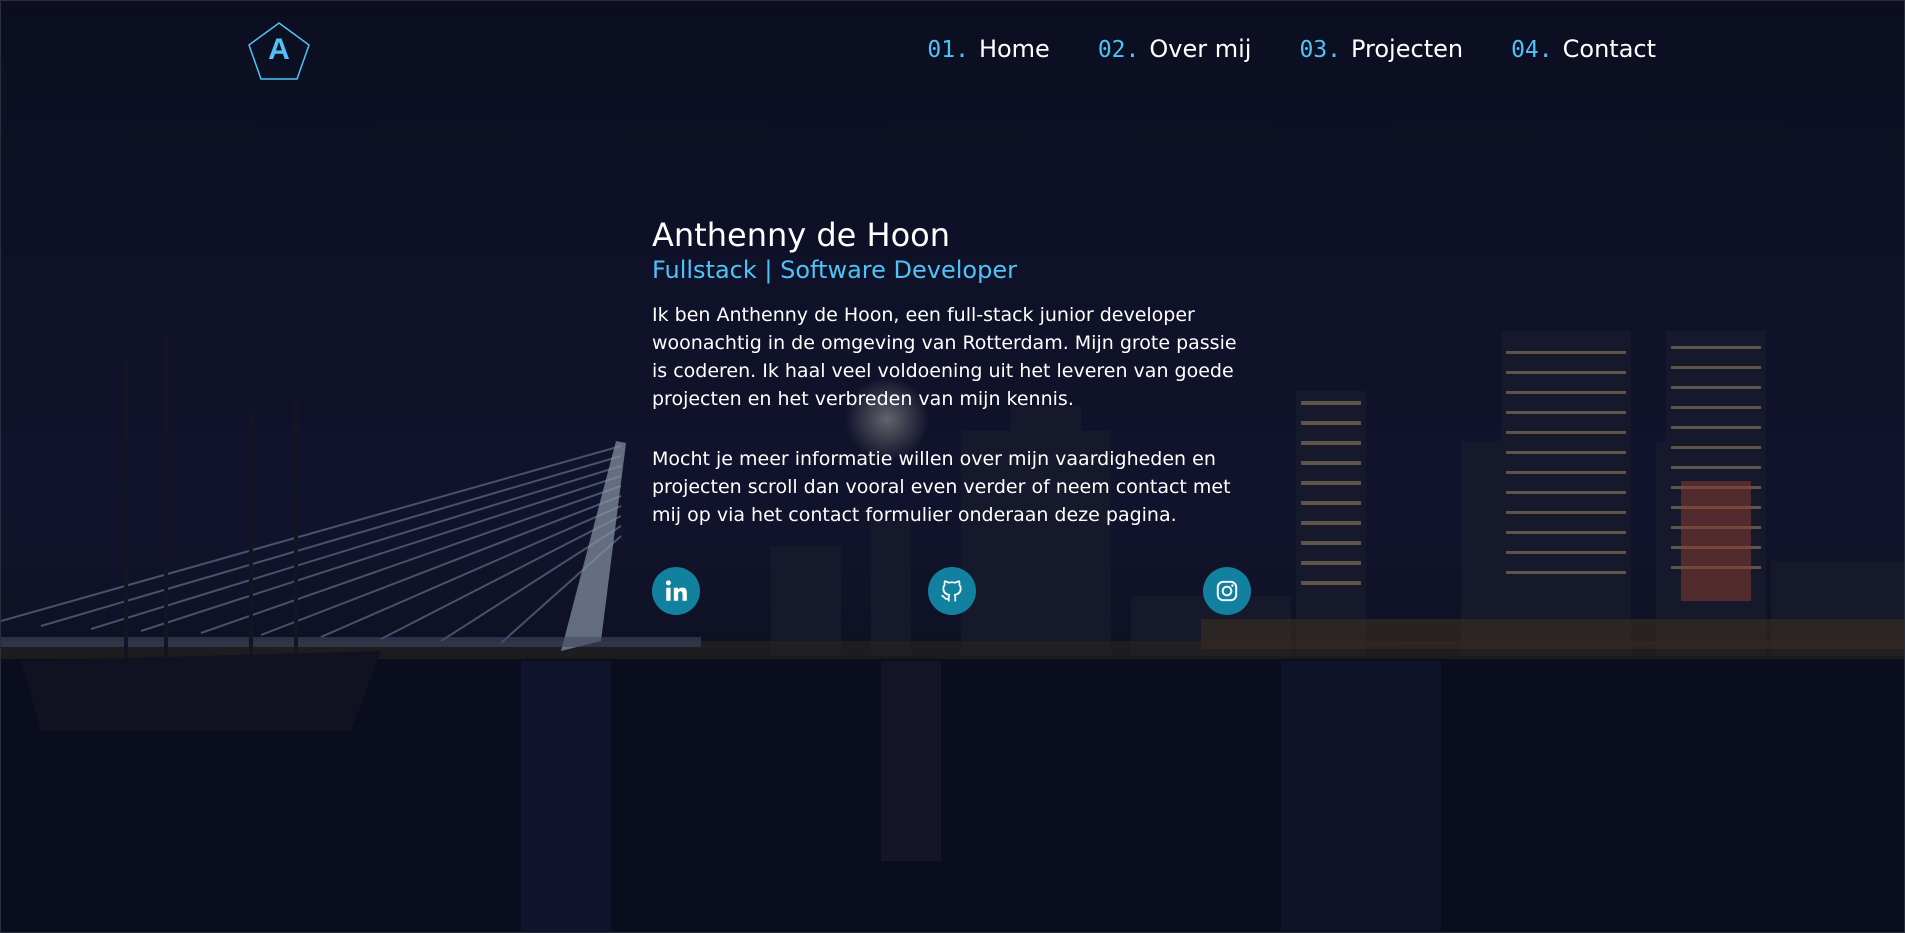 The width and height of the screenshot is (1905, 933). What do you see at coordinates (801, 235) in the screenshot?
I see `hero-name: Anthenny de Hoon` at bounding box center [801, 235].